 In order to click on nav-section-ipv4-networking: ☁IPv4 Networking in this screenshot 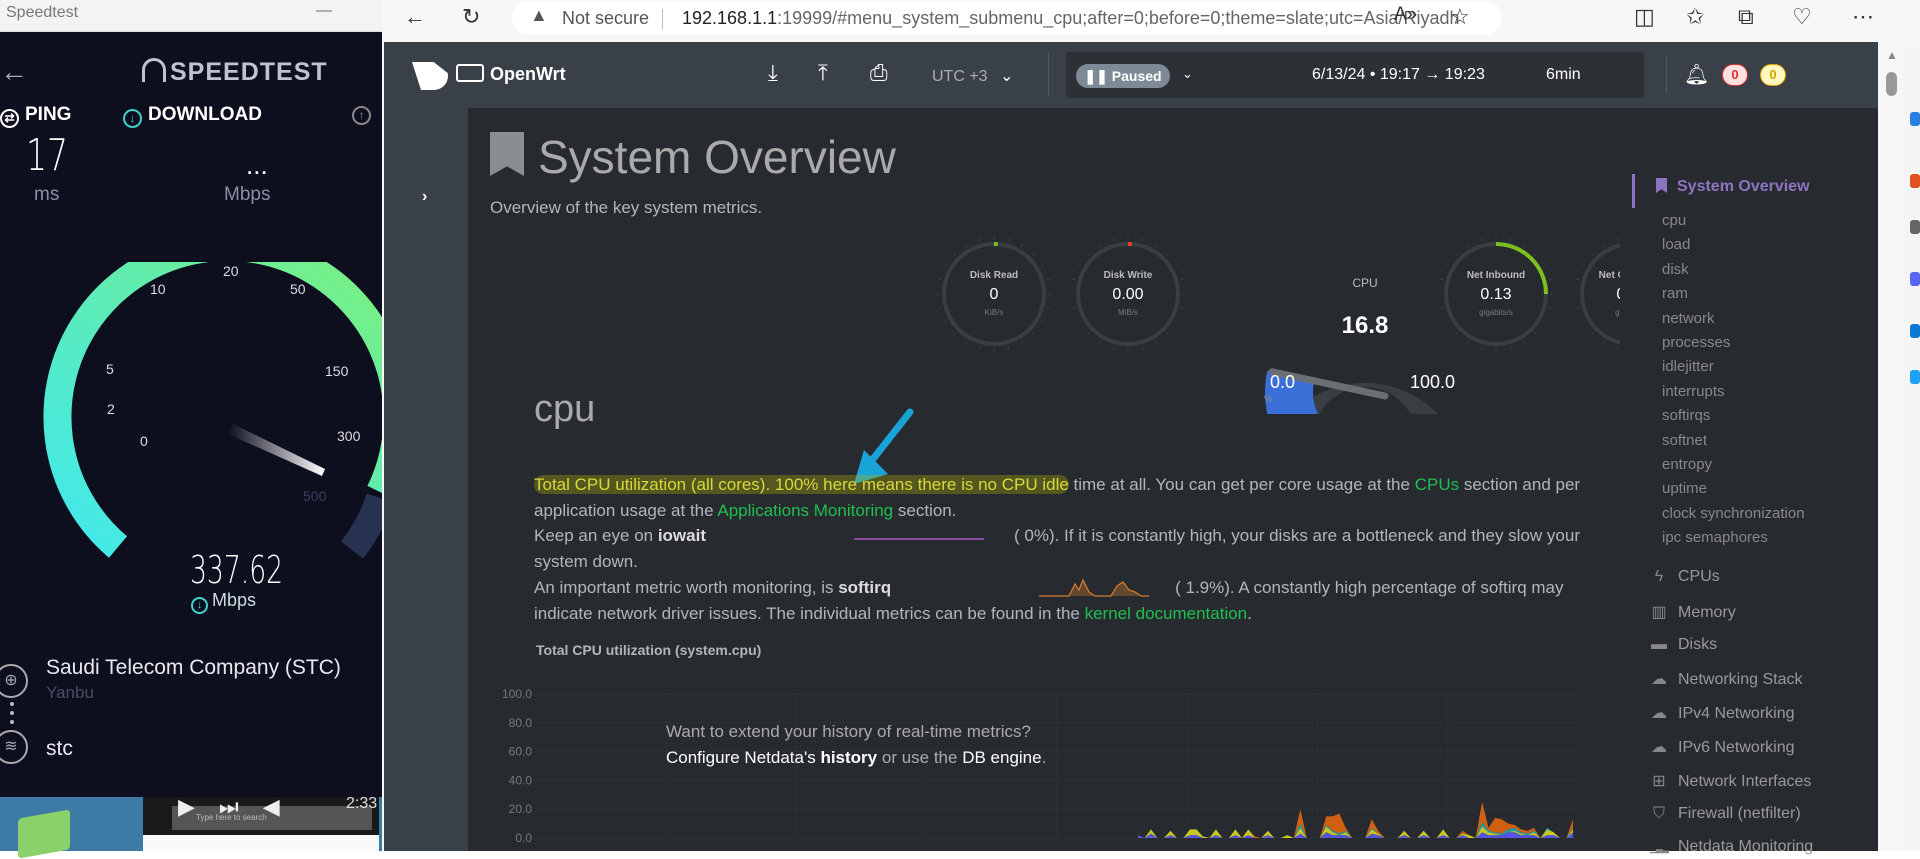, I will do `click(1722, 713)`.